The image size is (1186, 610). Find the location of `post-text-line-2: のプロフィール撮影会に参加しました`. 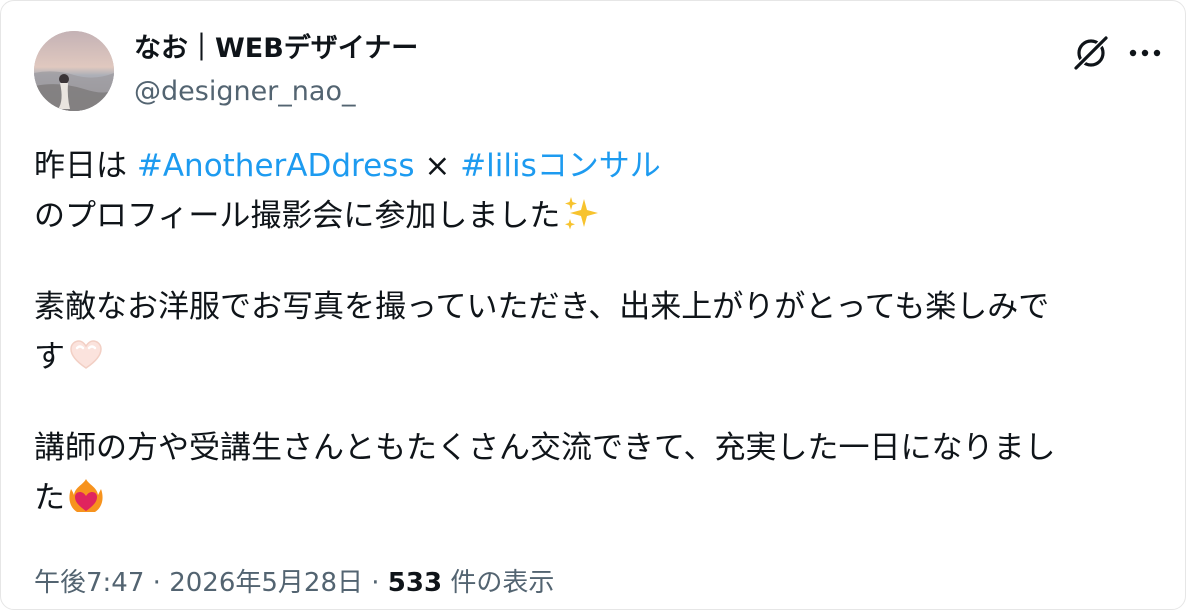

post-text-line-2: のプロフィール撮影会に参加しました is located at coordinates (297, 216).